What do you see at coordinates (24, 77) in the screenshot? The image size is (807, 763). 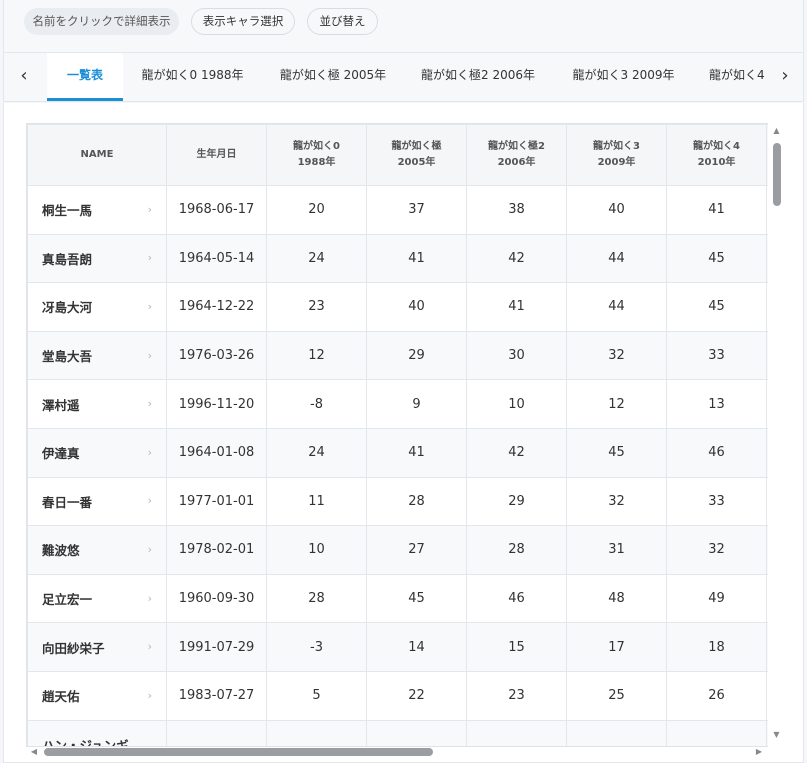 I see `tab-prev-icon: ‹` at bounding box center [24, 77].